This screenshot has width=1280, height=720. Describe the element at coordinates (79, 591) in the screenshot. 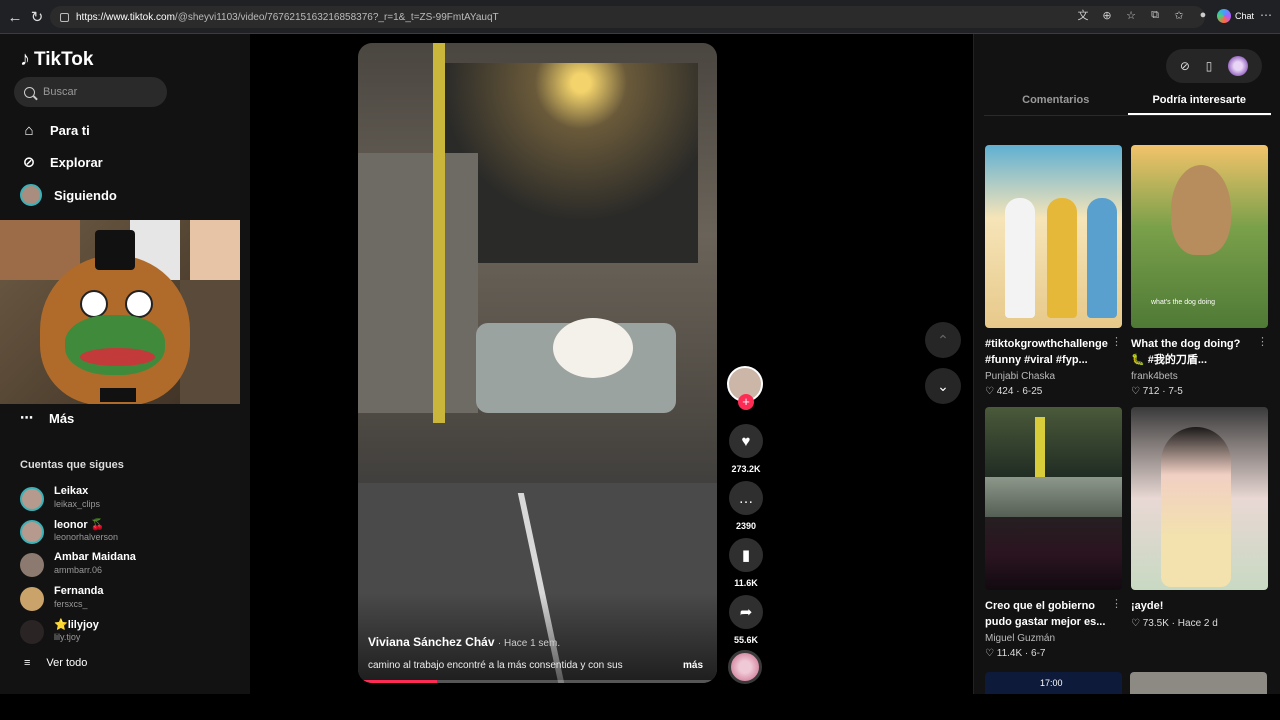

I see `account-name: Fernanda` at that location.